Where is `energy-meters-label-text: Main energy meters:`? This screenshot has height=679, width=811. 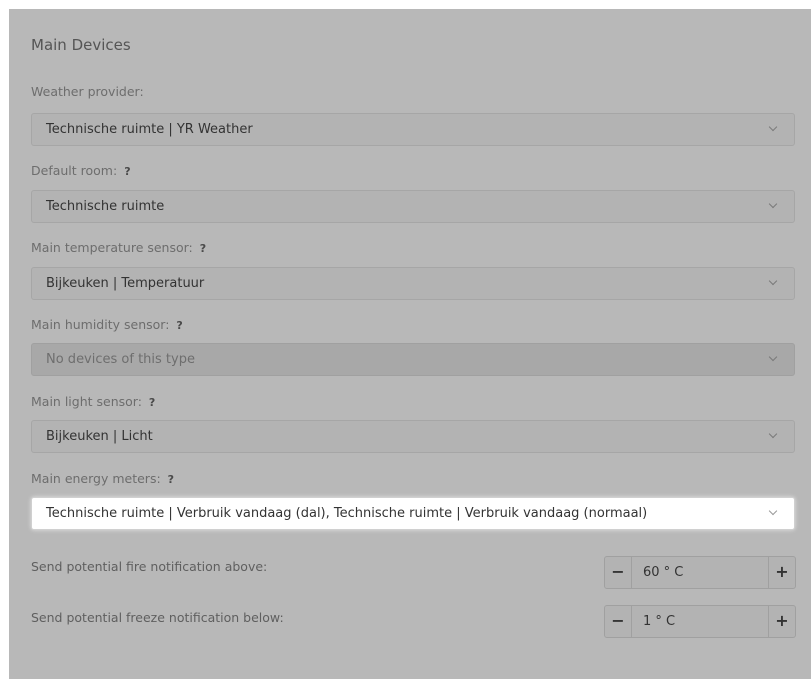
energy-meters-label-text: Main energy meters: is located at coordinates (96, 478).